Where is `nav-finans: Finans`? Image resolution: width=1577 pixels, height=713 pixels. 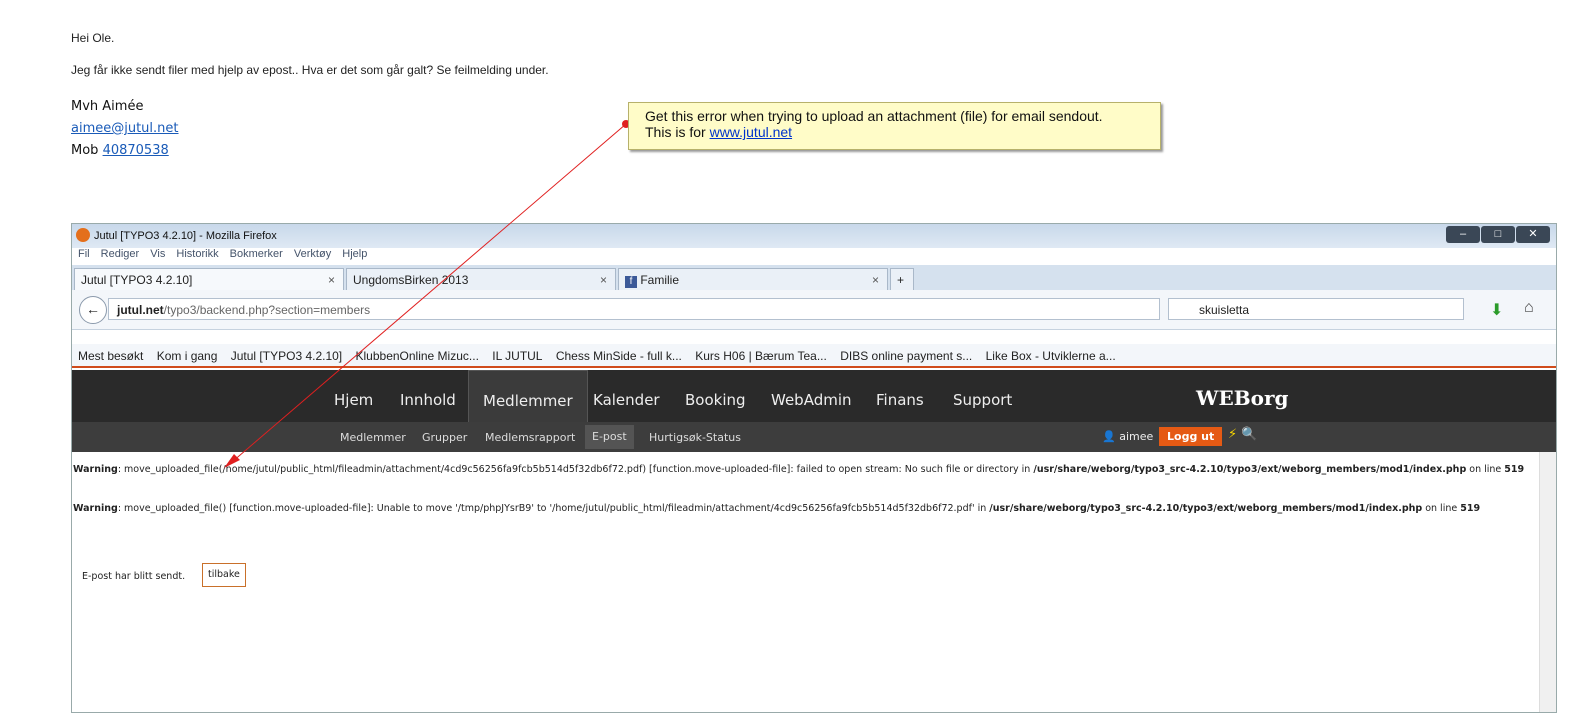 nav-finans: Finans is located at coordinates (900, 396).